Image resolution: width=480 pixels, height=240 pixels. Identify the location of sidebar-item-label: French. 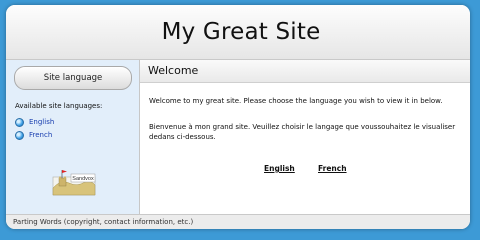
(41, 135).